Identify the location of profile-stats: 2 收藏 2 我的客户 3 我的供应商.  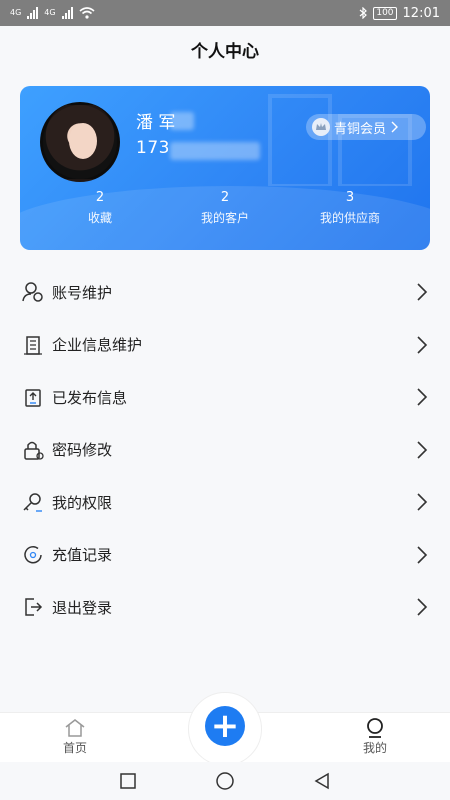
(225, 208).